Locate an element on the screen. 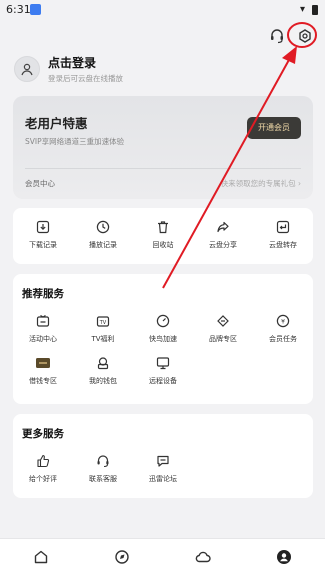 The image size is (325, 578). clock-icon is located at coordinates (103, 227).